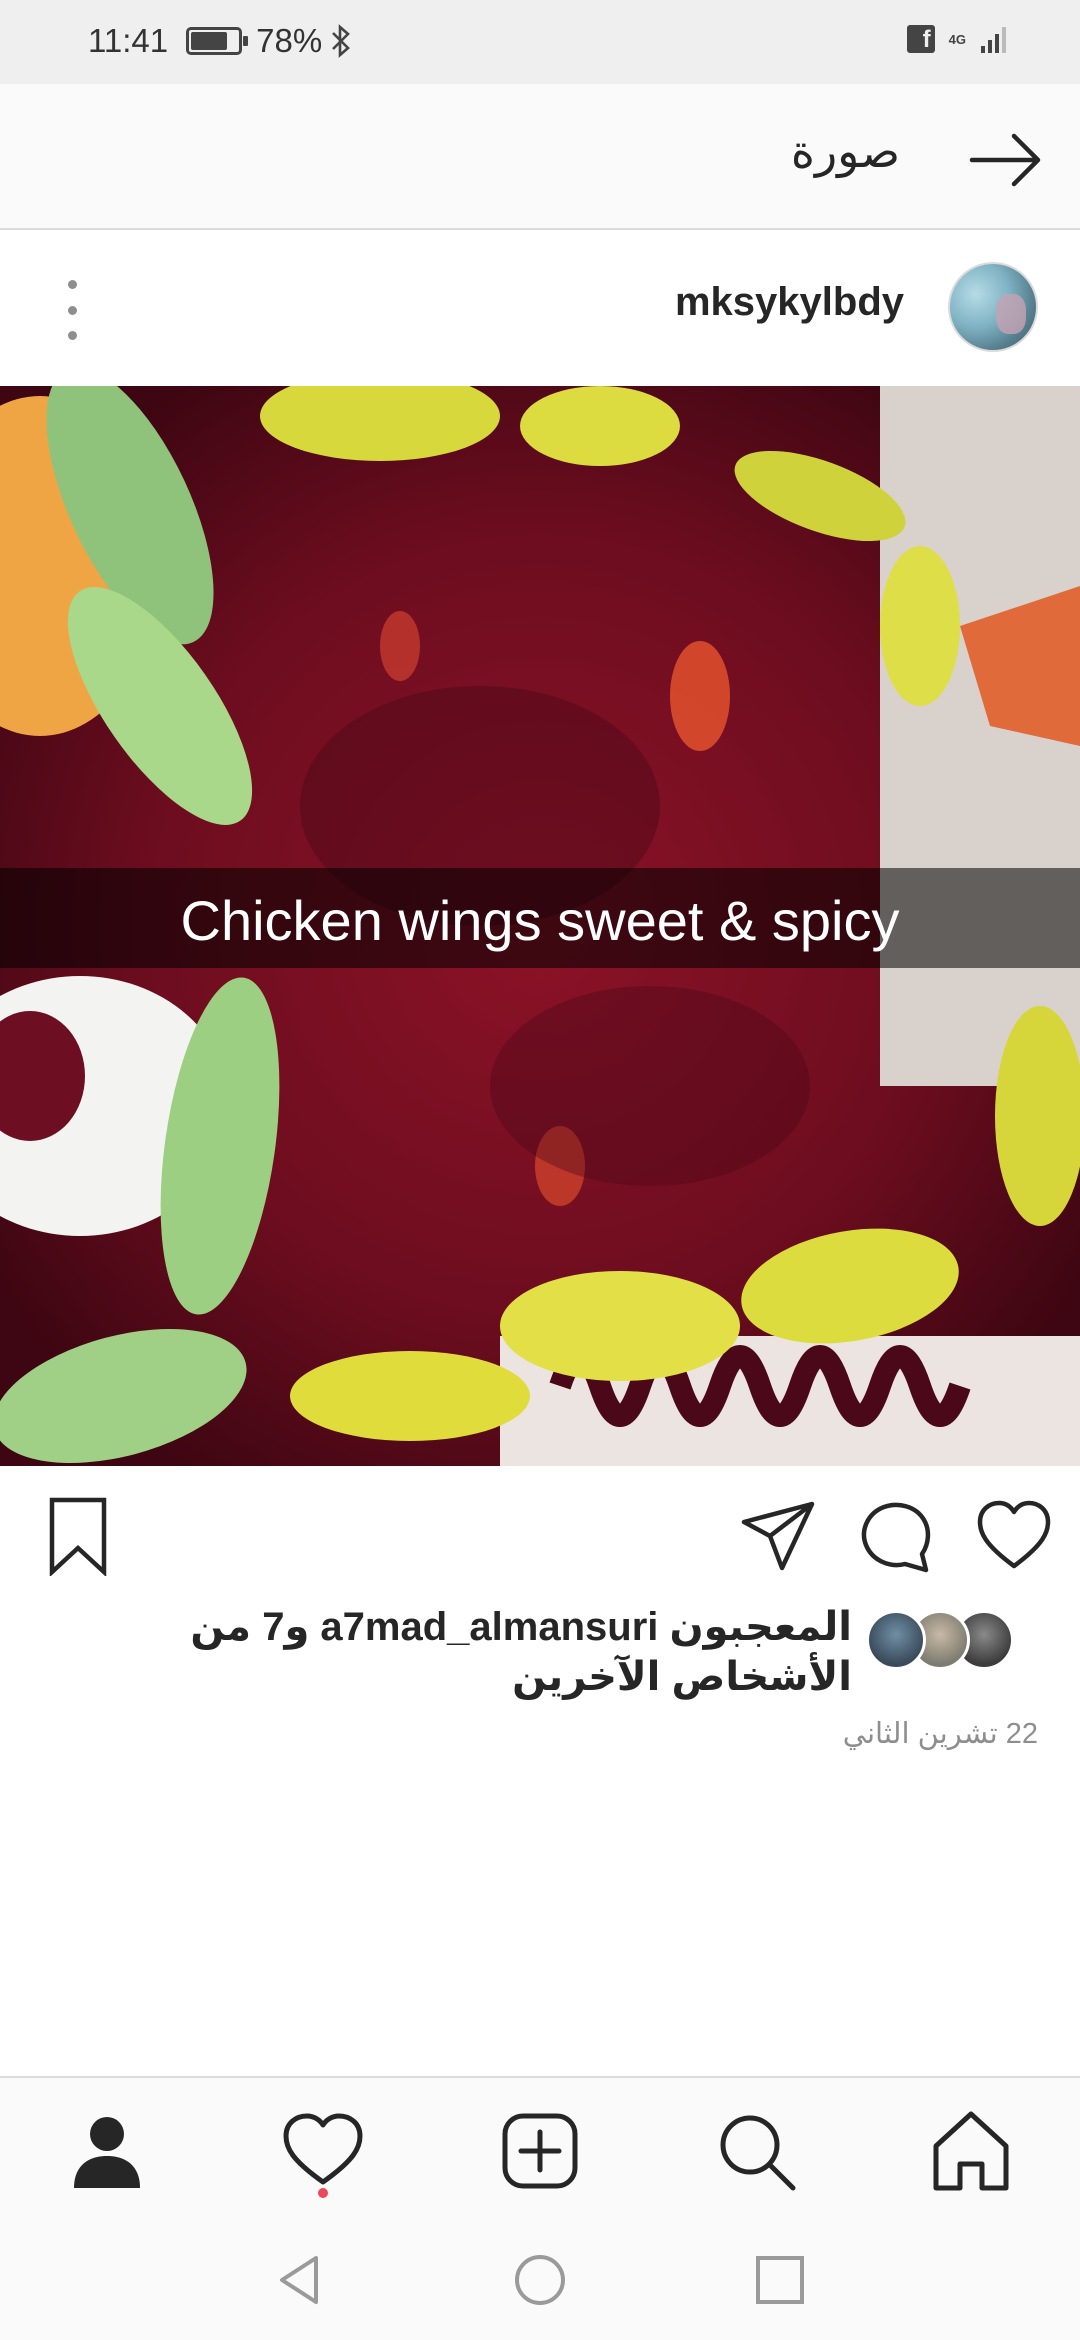 This screenshot has height=2340, width=1080. I want to click on battery-level, so click(209, 41).